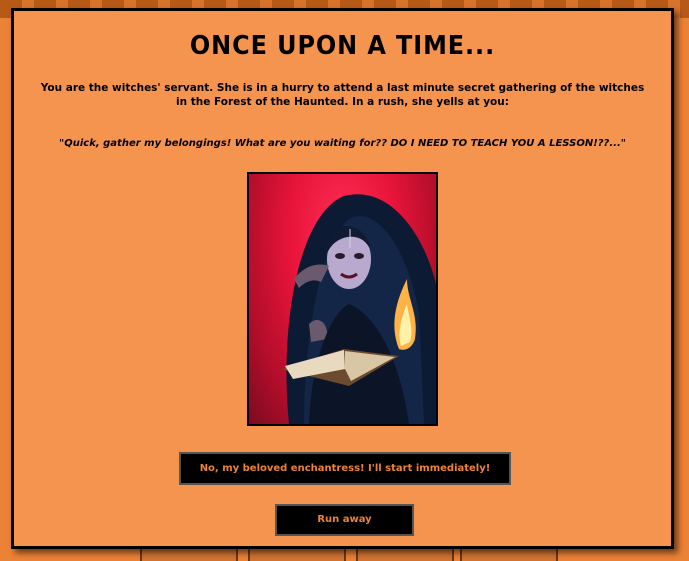 The height and width of the screenshot is (561, 689). Describe the element at coordinates (358, 309) in the screenshot. I see `witch-illustration` at that location.